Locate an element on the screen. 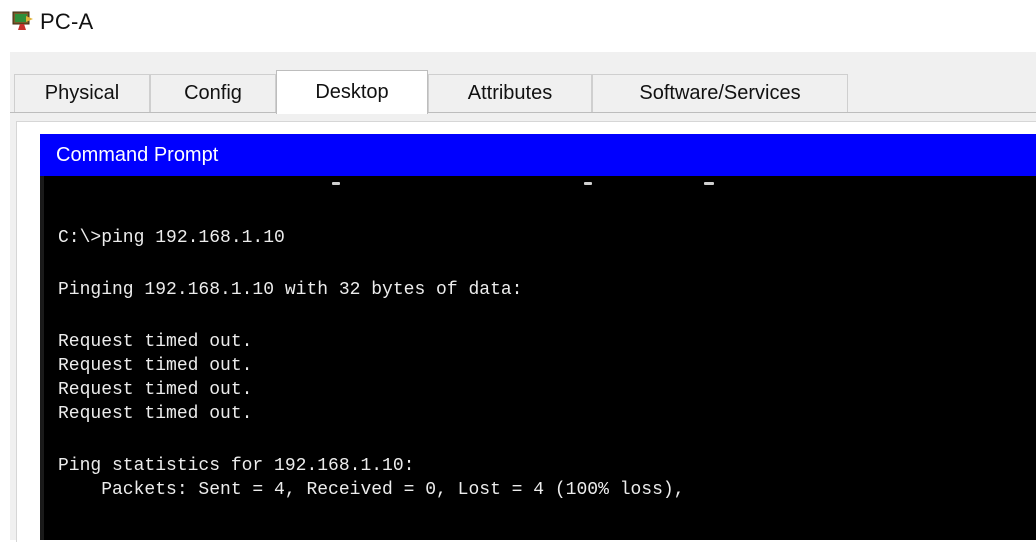 The height and width of the screenshot is (542, 1036). tab-attributes: Attributes is located at coordinates (510, 93).